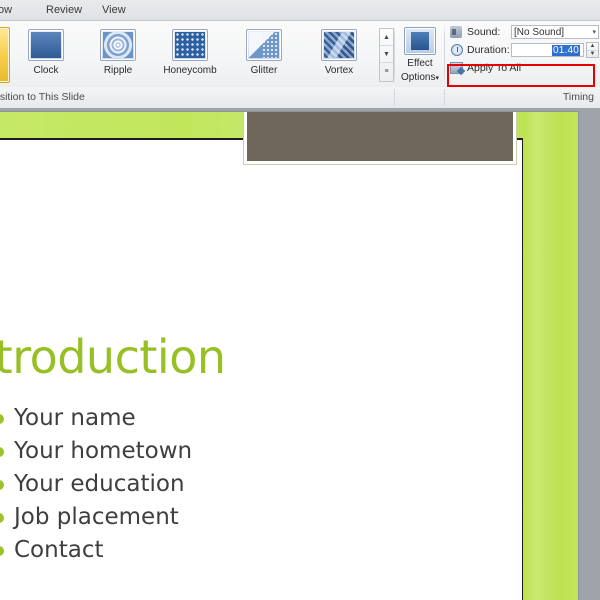 Image resolution: width=600 pixels, height=600 pixels. Describe the element at coordinates (190, 45) in the screenshot. I see `honeycomb-transition-icon` at that location.